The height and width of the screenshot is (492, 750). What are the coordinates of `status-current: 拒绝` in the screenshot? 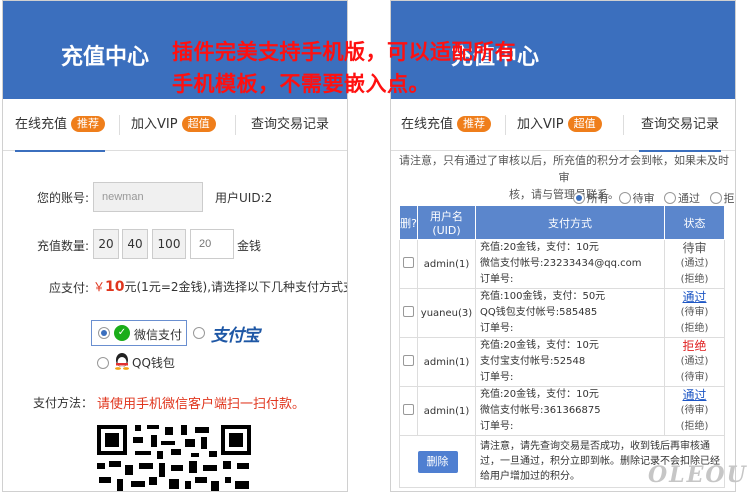 It's located at (694, 346).